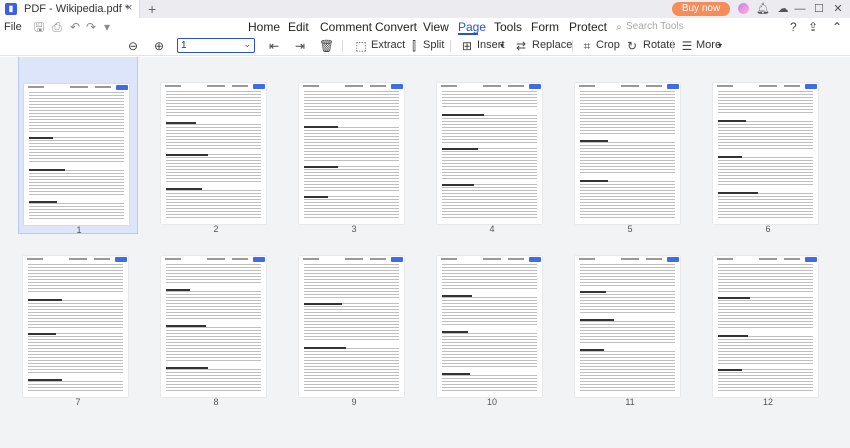  I want to click on crop-button: Crop, so click(608, 45).